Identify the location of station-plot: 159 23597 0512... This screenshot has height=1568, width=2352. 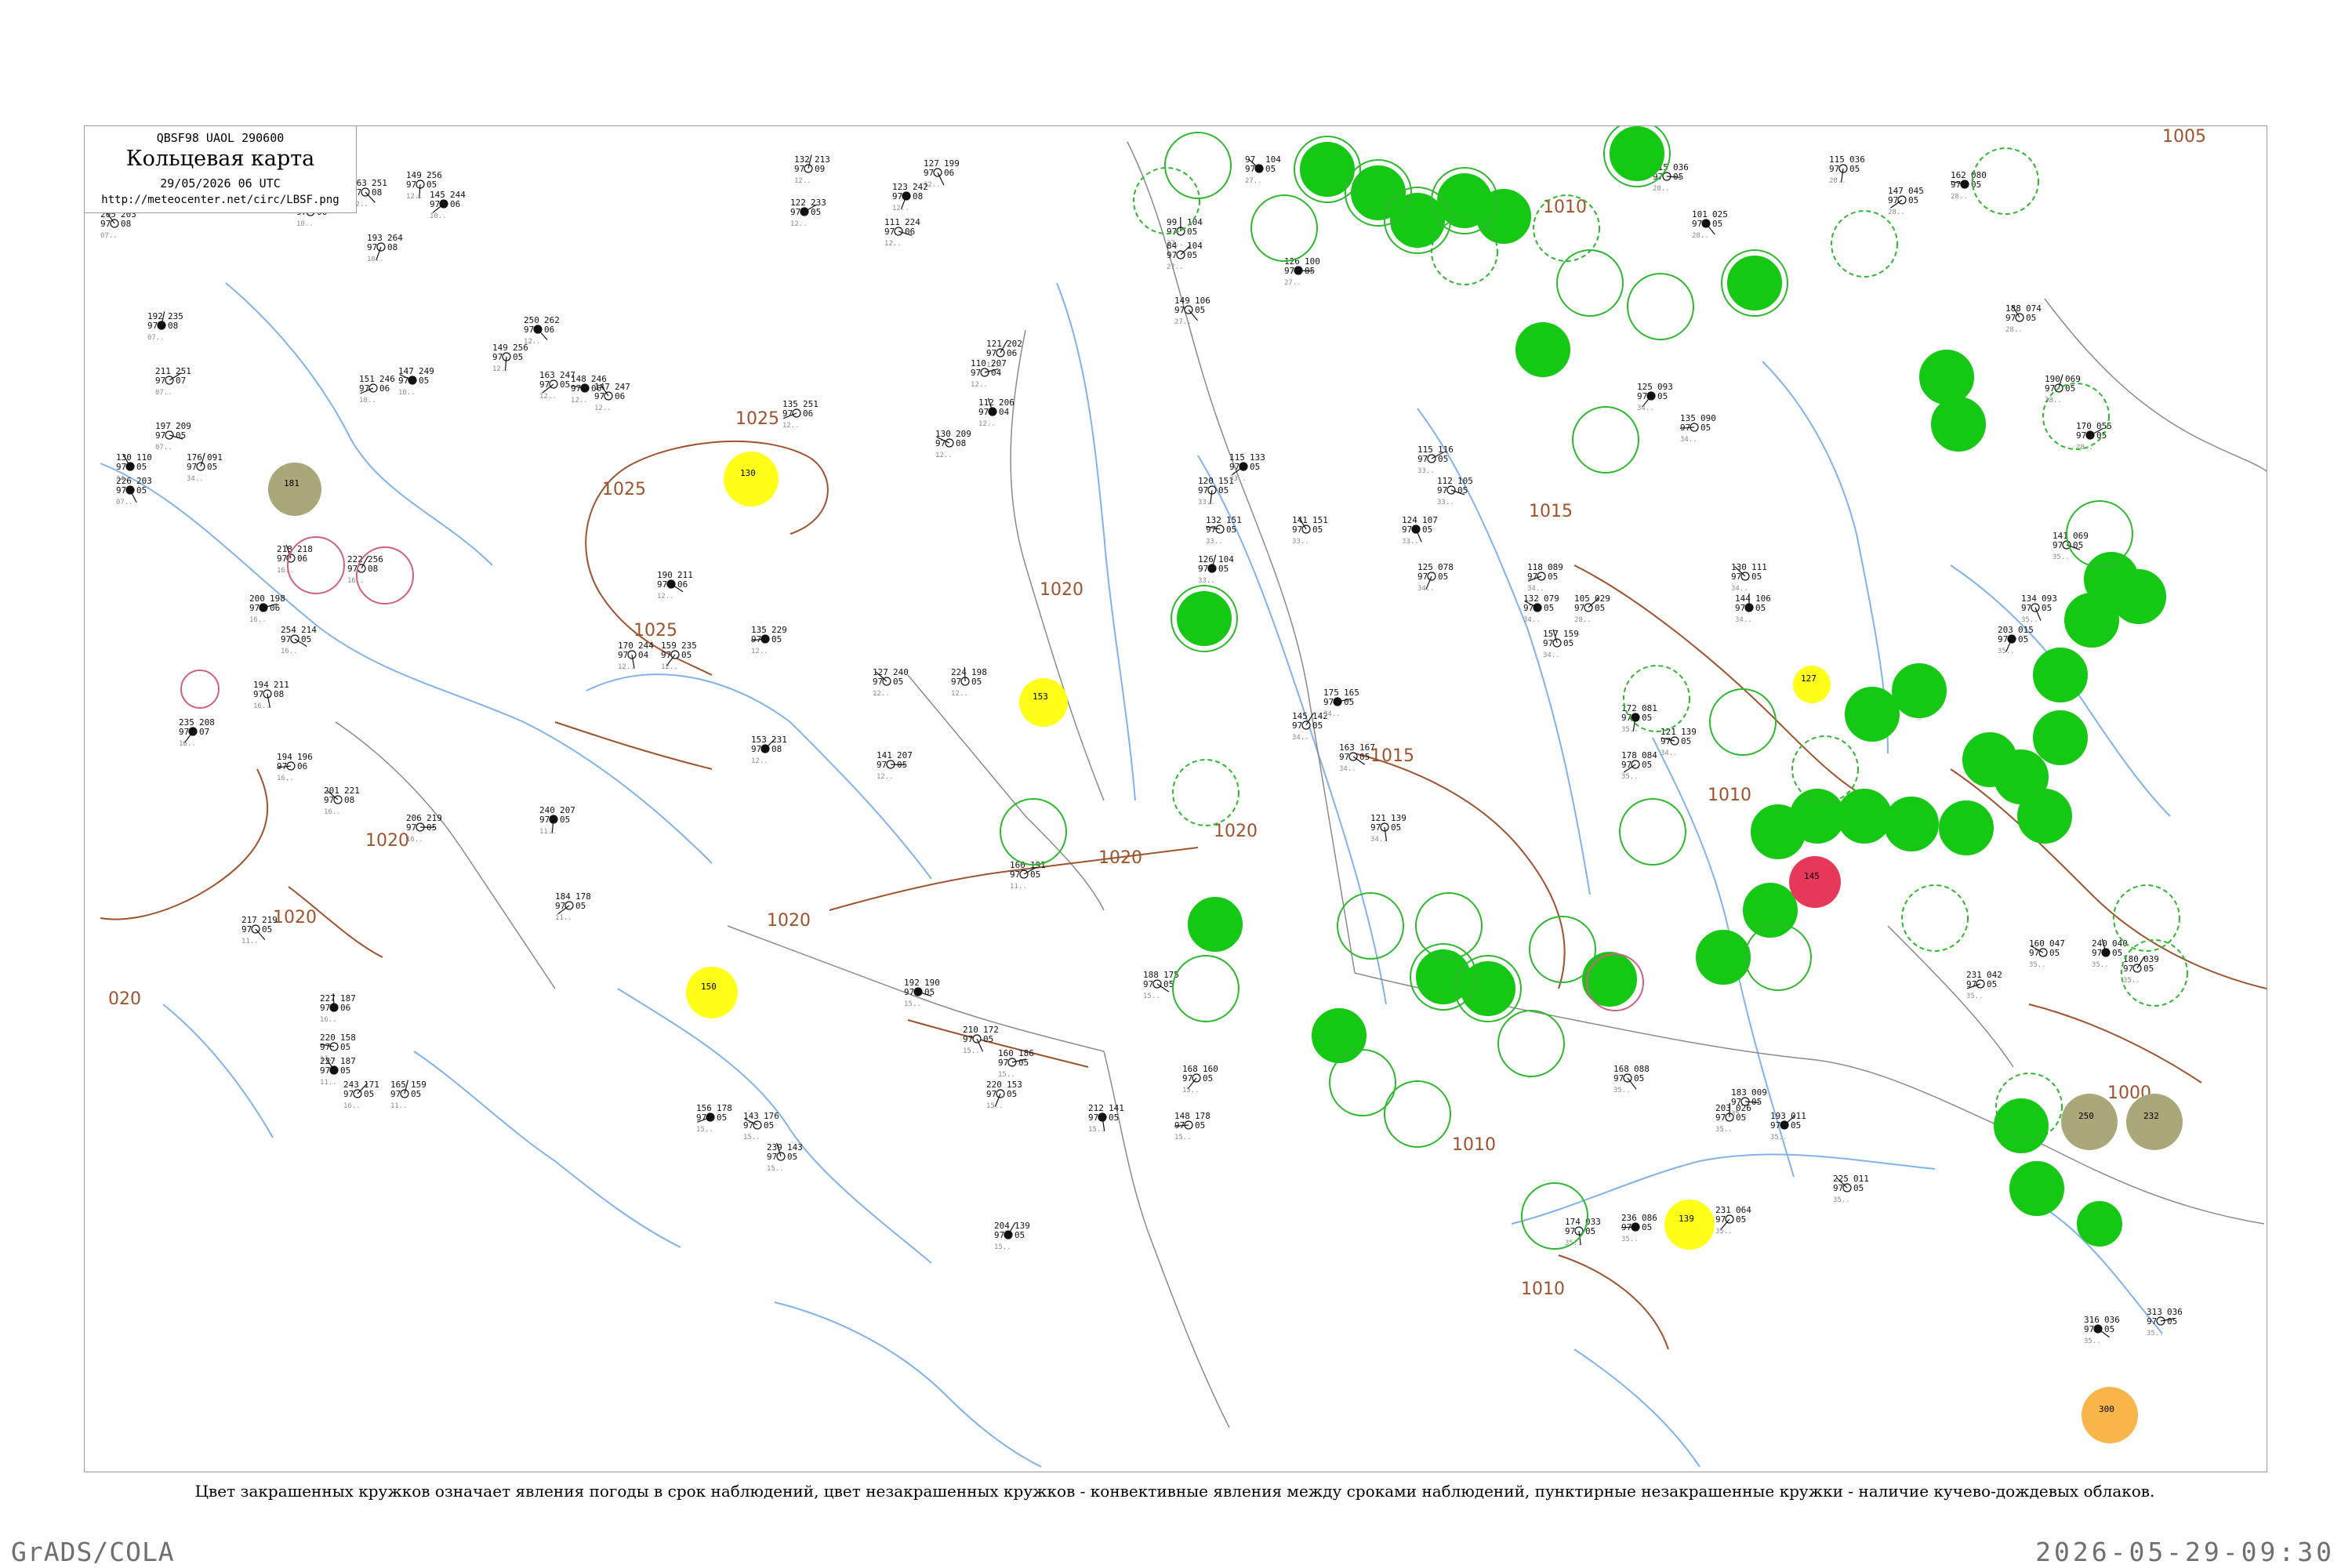
(679, 656).